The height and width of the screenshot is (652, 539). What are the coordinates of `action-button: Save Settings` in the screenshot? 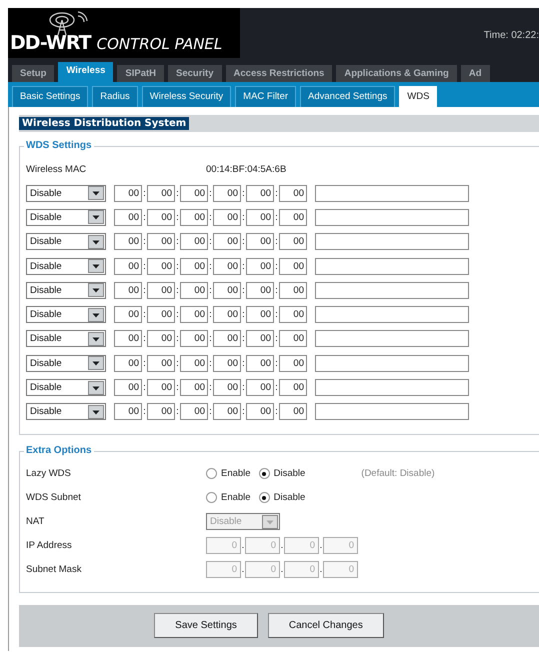 It's located at (206, 625).